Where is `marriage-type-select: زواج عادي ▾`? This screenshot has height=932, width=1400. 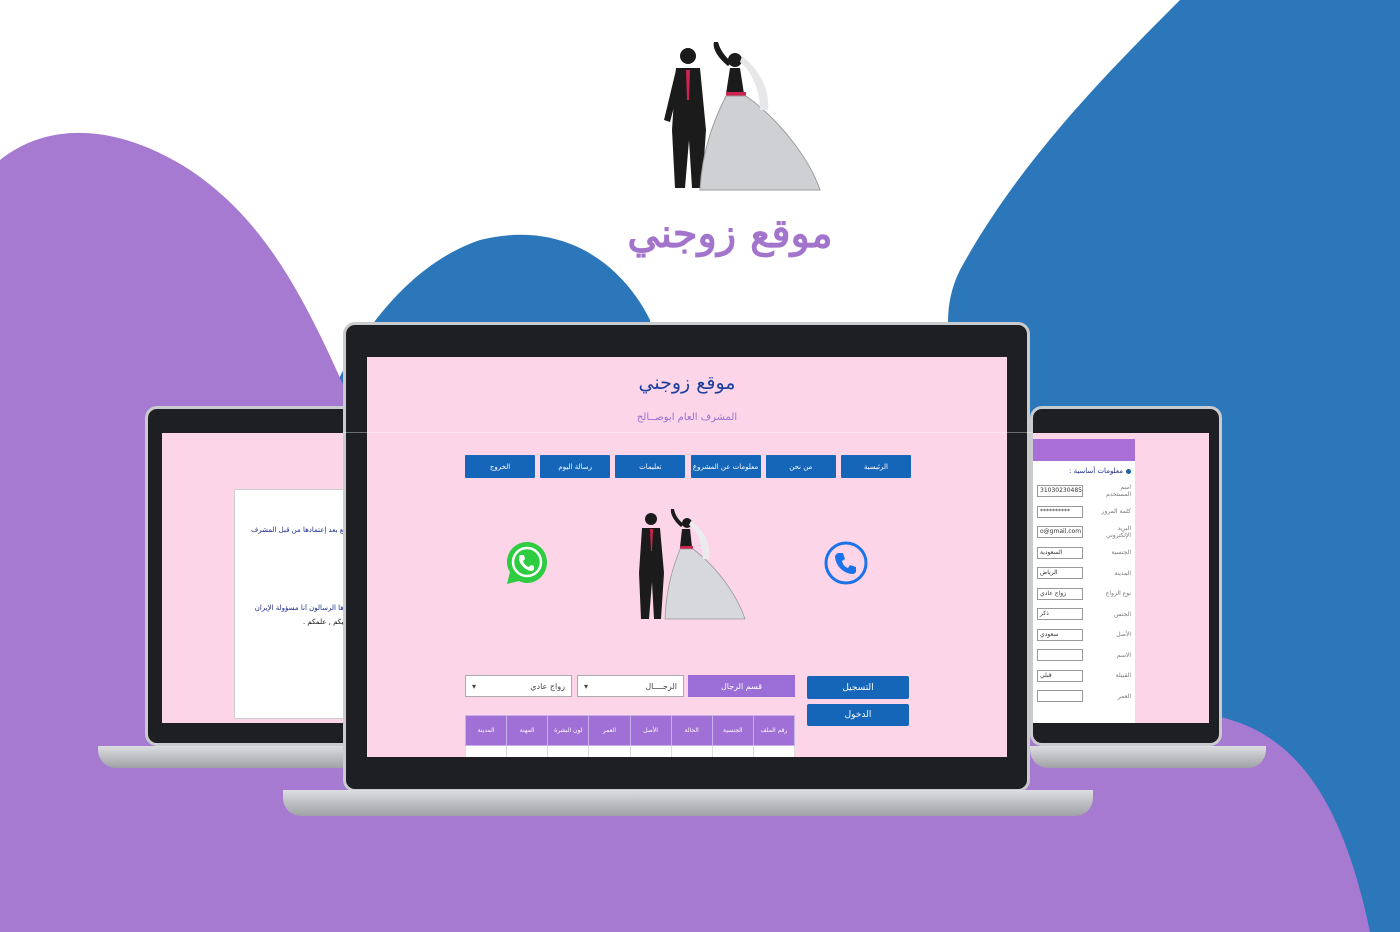
marriage-type-select: زواج عادي ▾ is located at coordinates (518, 686).